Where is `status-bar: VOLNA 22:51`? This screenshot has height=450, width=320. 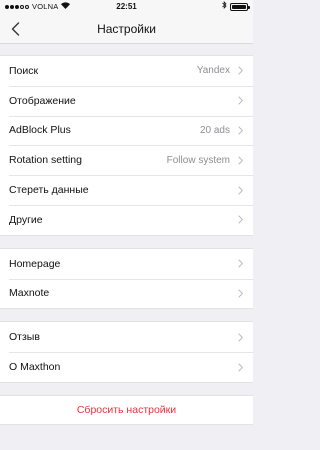
status-bar: VOLNA 22:51 is located at coordinates (126, 7).